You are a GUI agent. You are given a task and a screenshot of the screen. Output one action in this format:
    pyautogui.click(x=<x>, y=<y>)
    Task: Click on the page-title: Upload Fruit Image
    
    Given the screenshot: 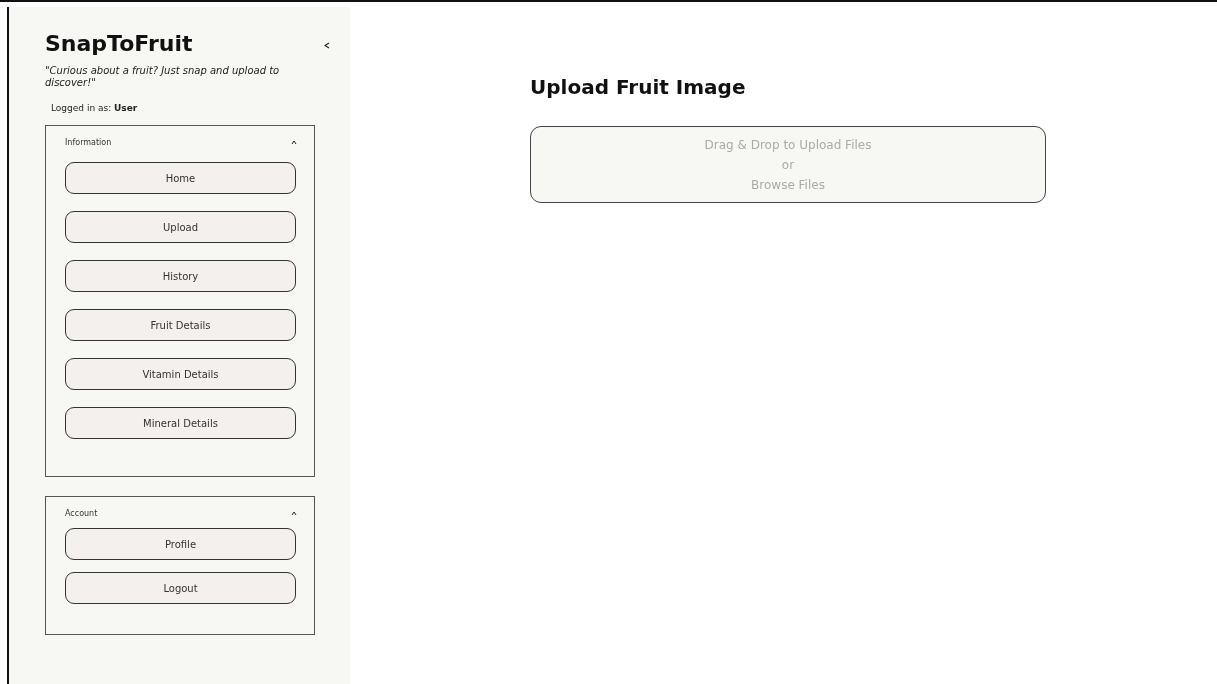 What is the action you would take?
    pyautogui.click(x=638, y=87)
    